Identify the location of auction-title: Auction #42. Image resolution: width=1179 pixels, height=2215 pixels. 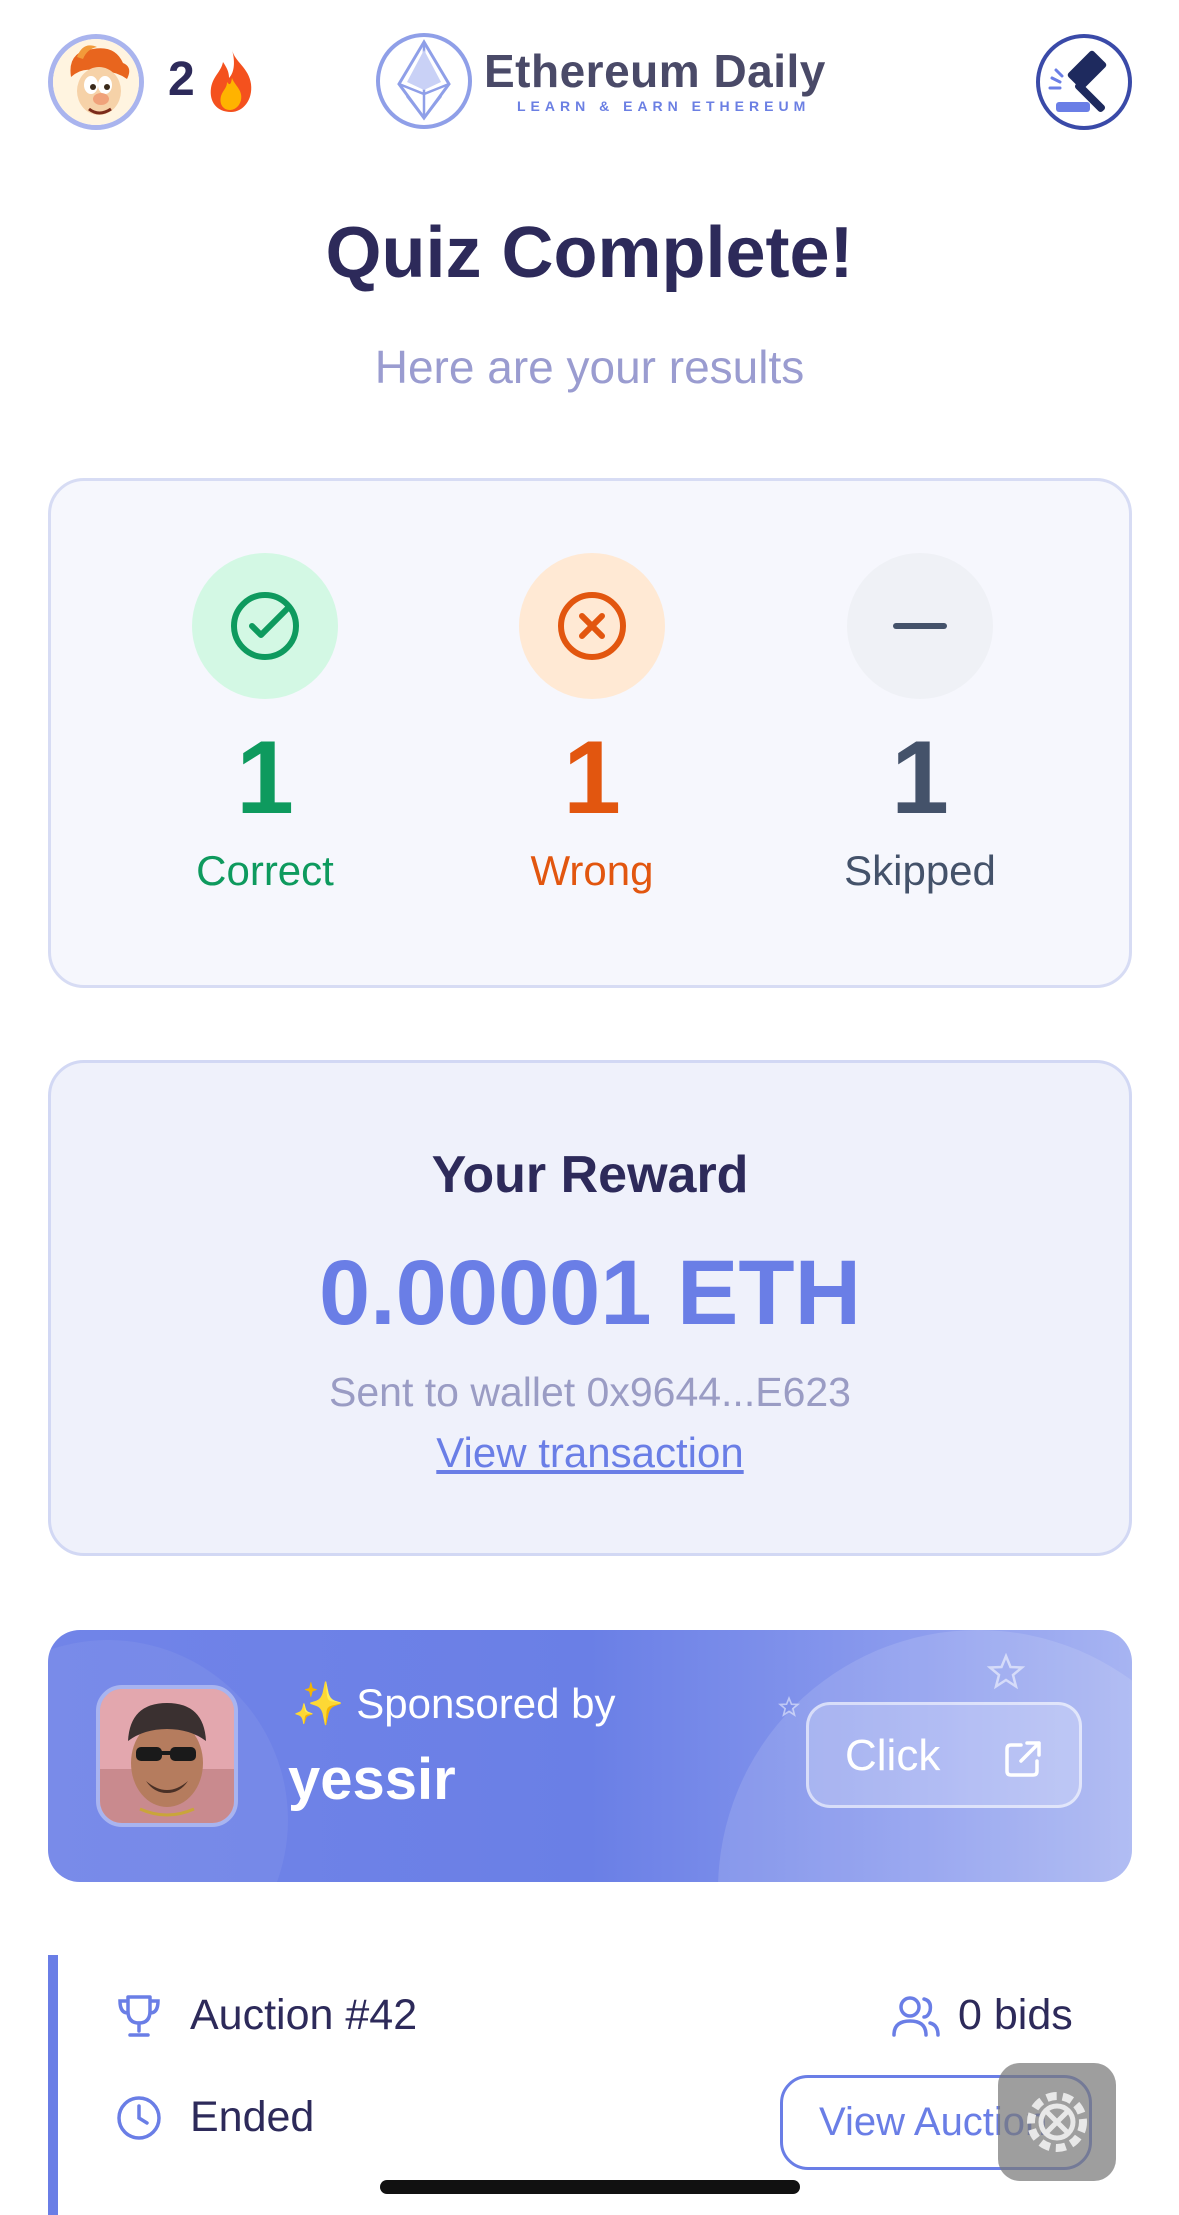
(304, 2015).